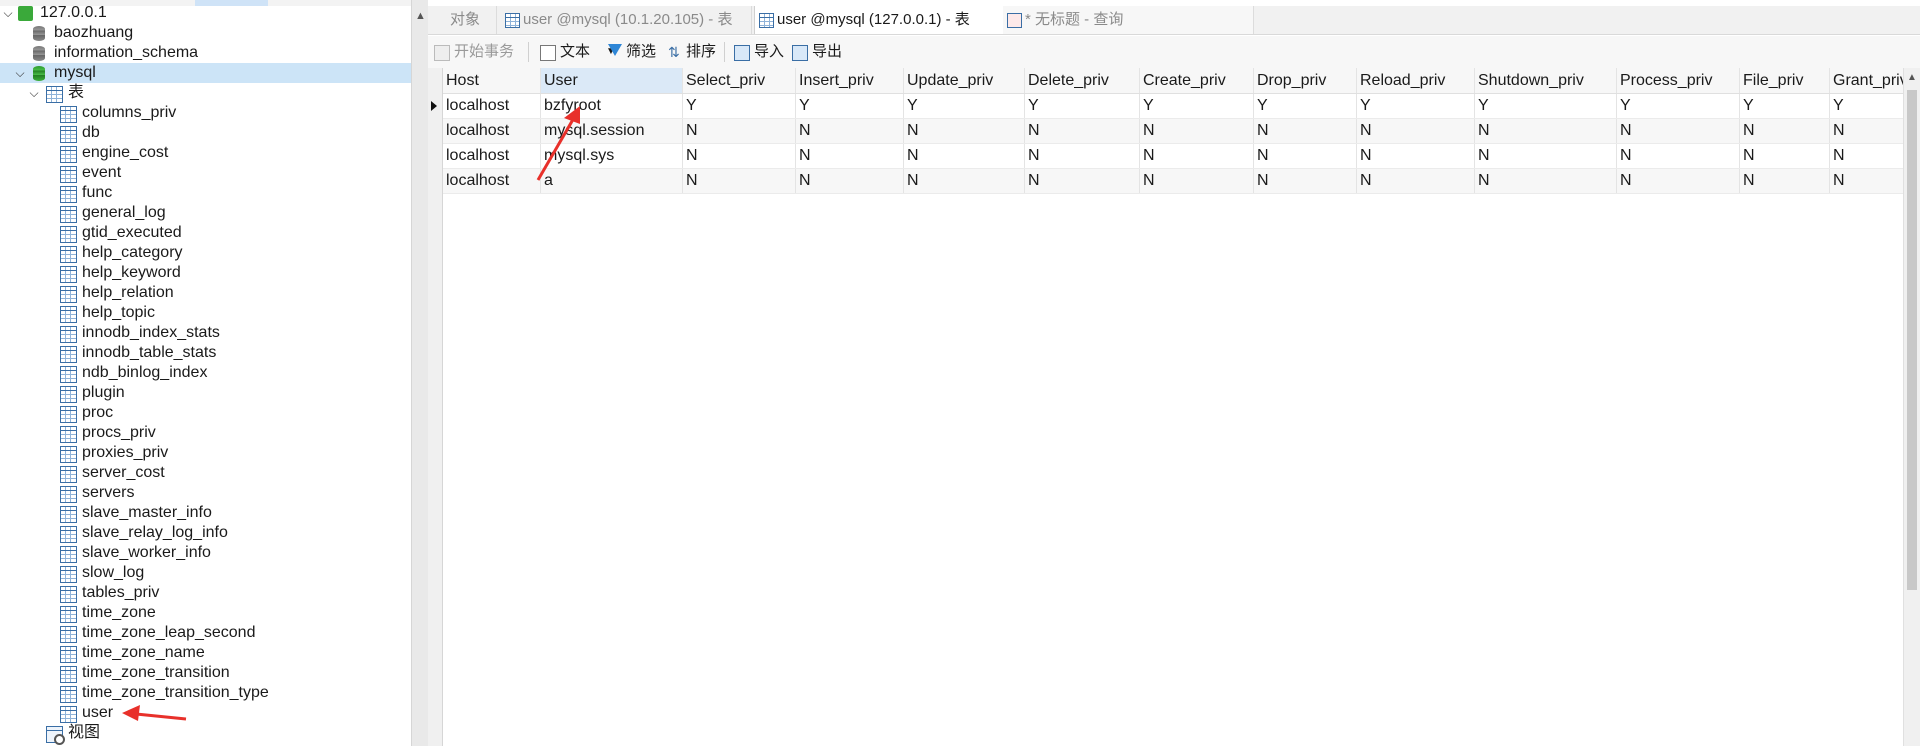  Describe the element at coordinates (205, 373) in the screenshot. I see `tree-node-table: ndb_binlog_index` at that location.